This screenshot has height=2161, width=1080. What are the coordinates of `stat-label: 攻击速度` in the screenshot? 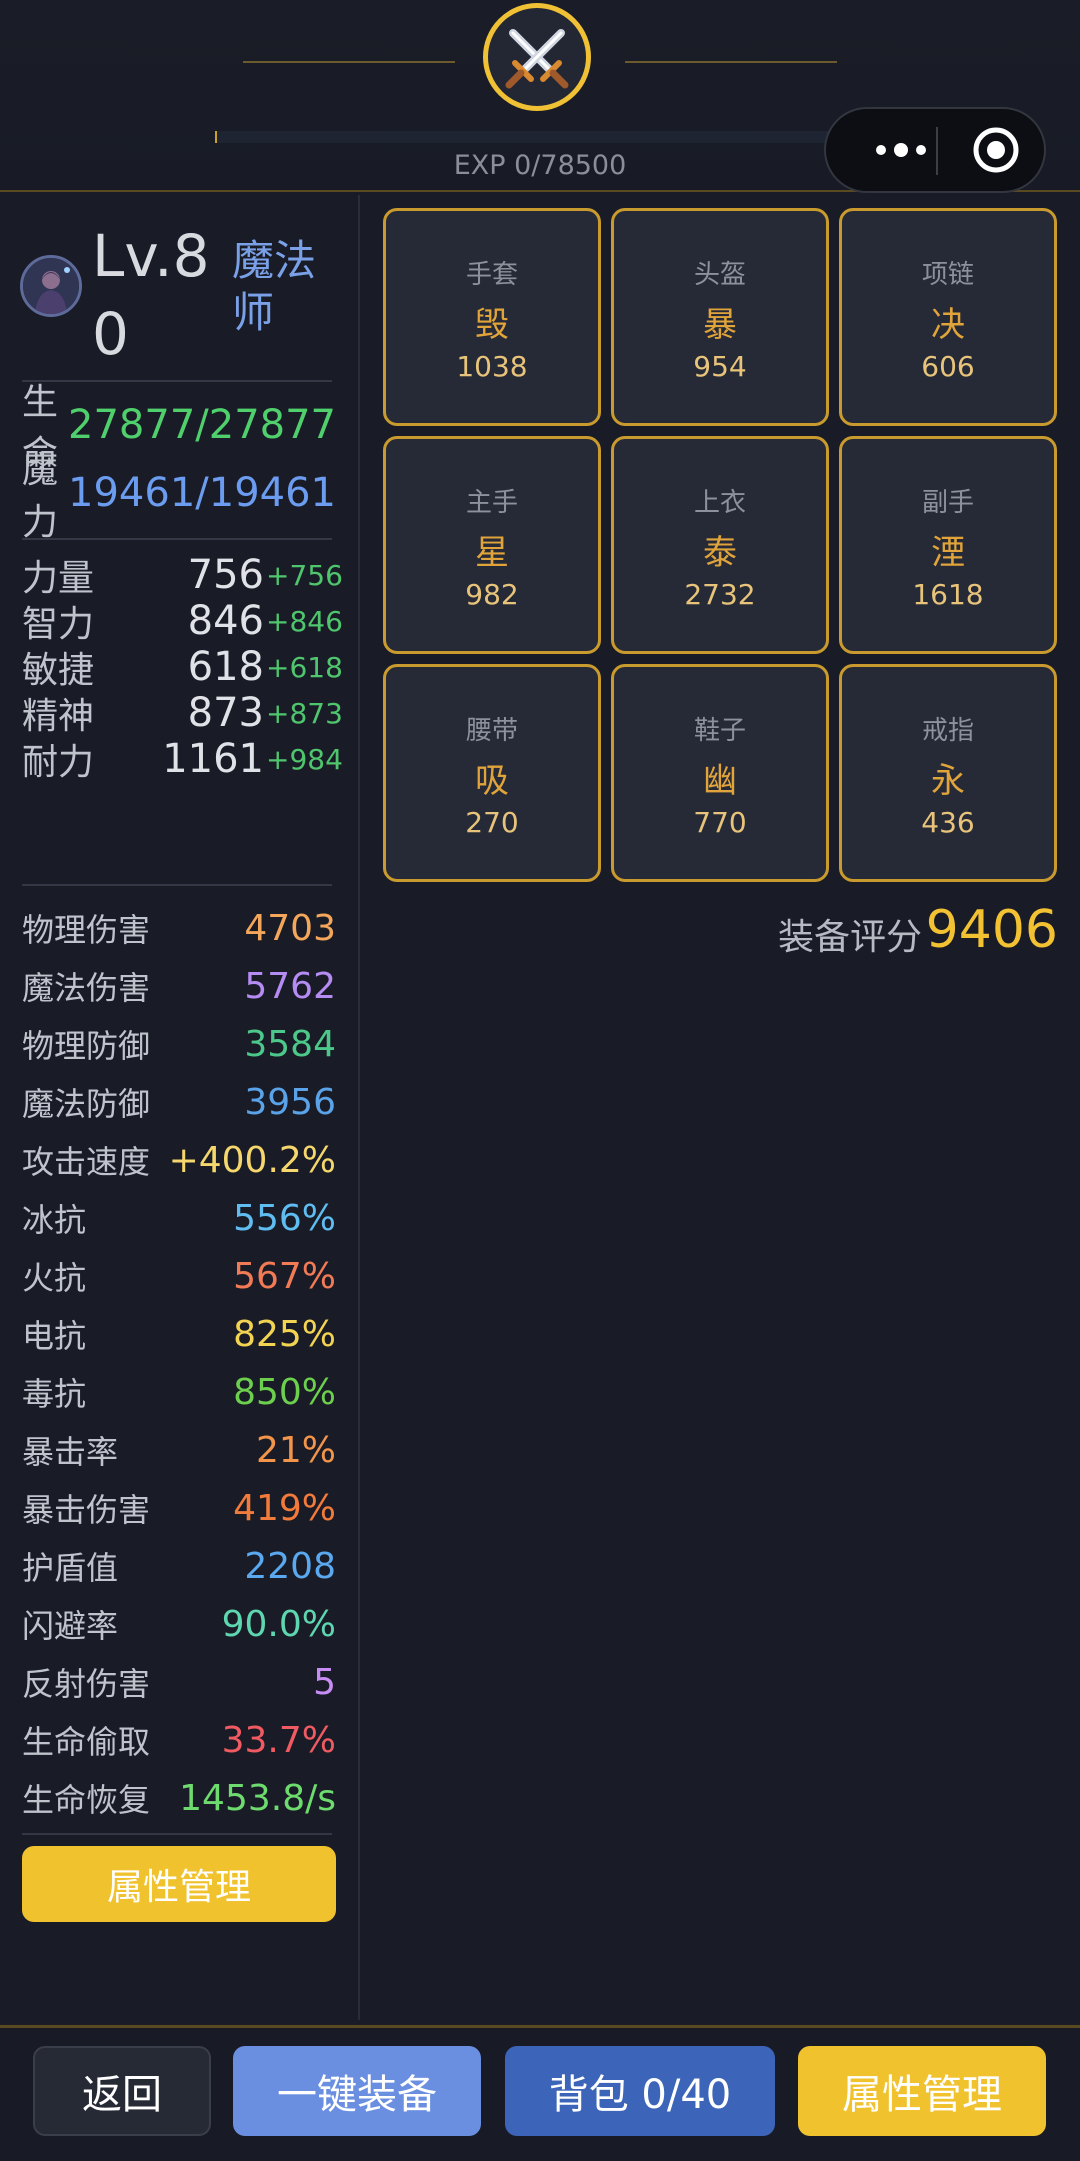 It's located at (86, 1162).